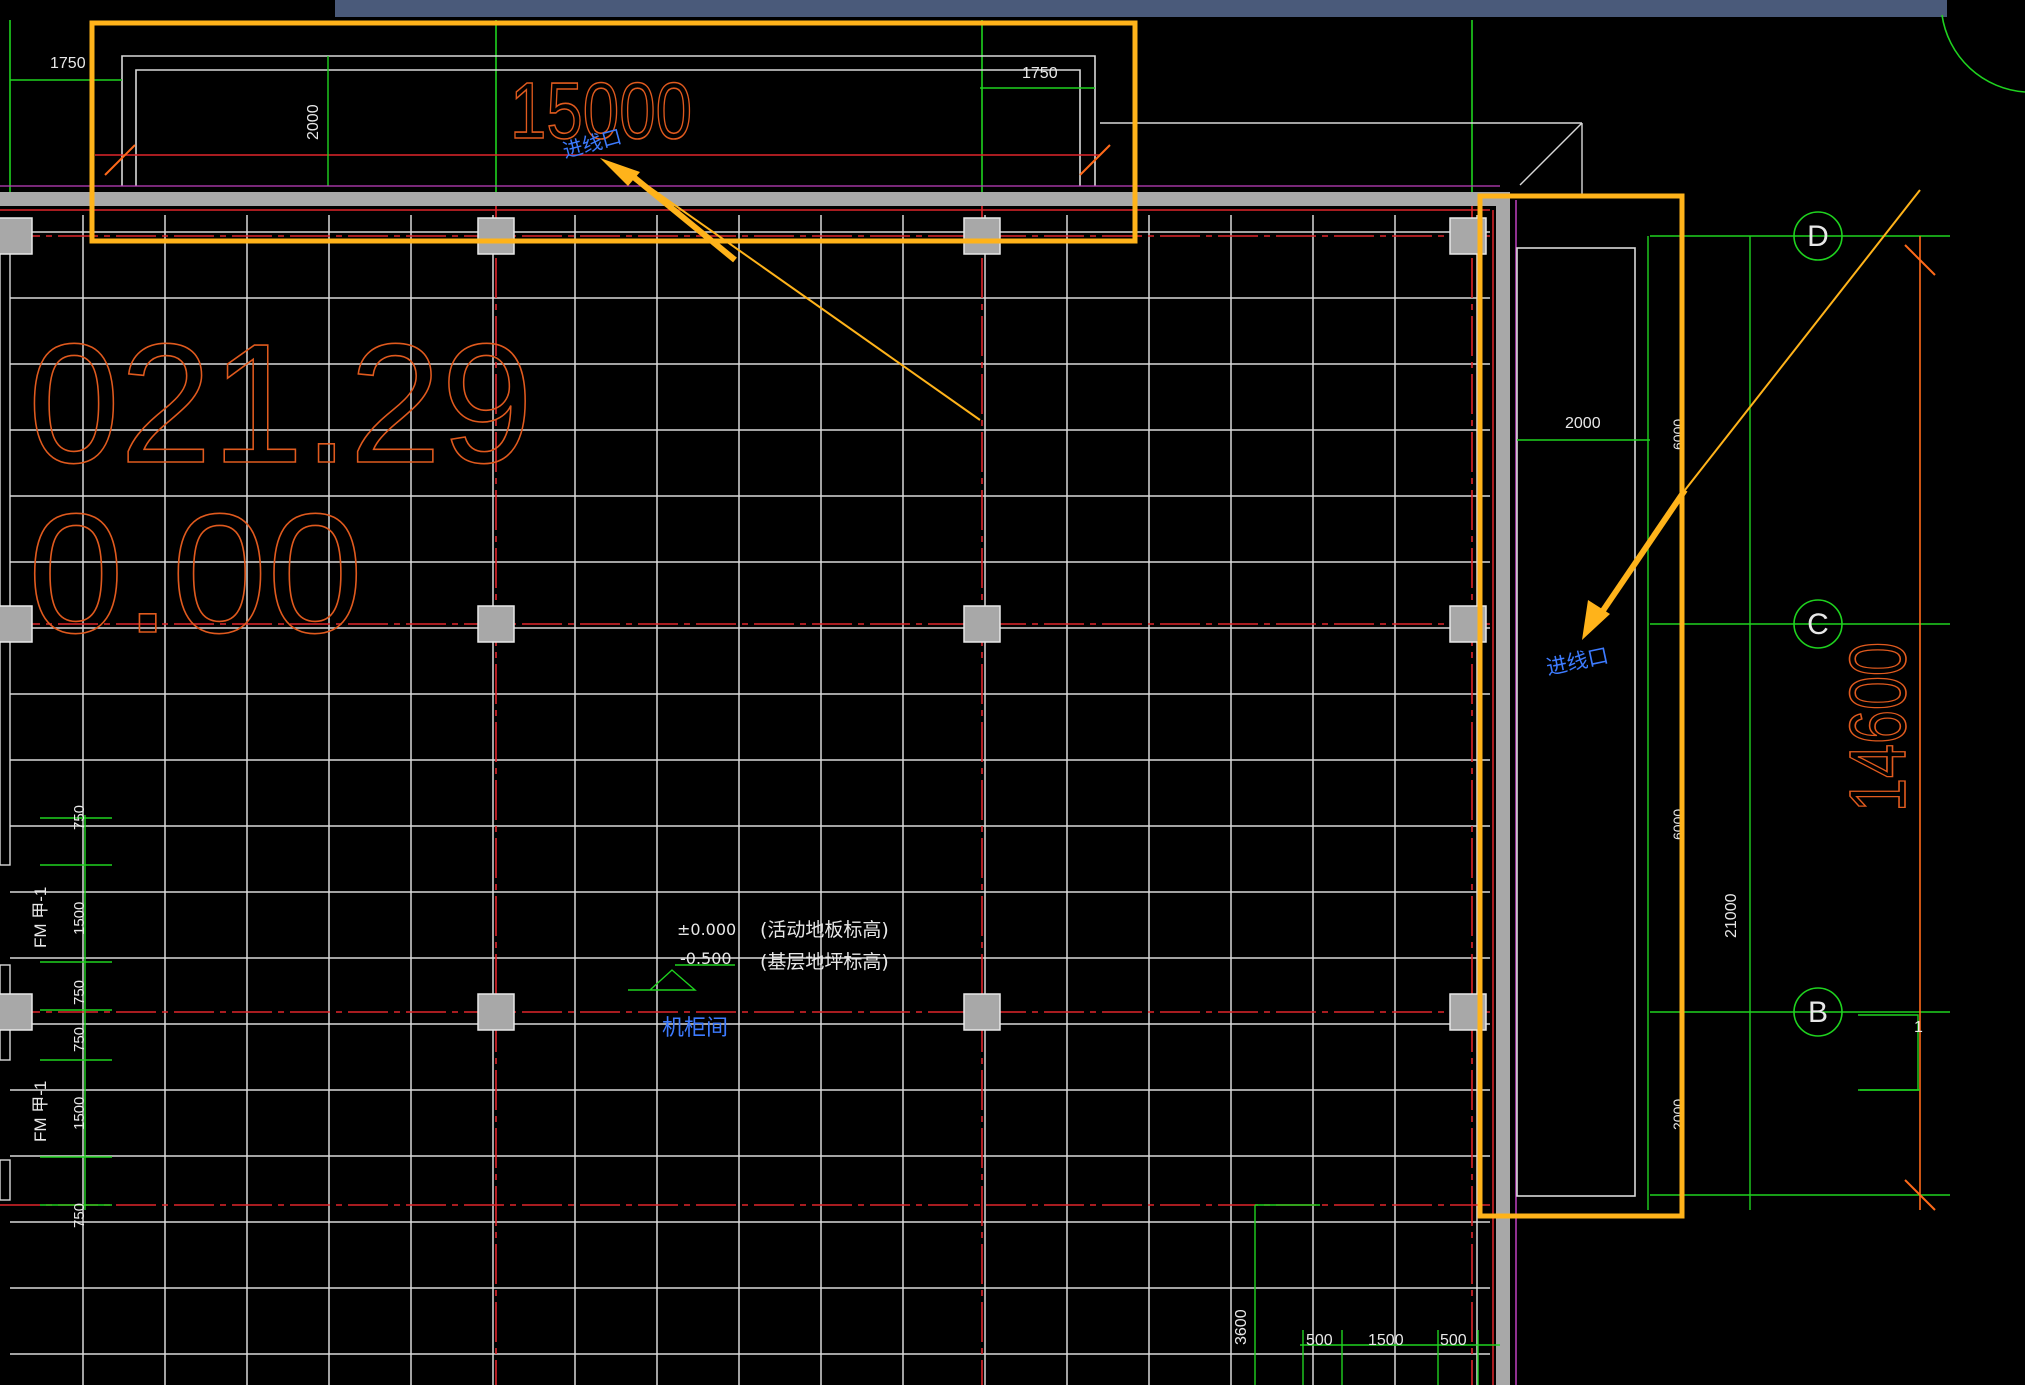  Describe the element at coordinates (40, 917) in the screenshot. I see `door-label-1: FM 甲-1` at that location.